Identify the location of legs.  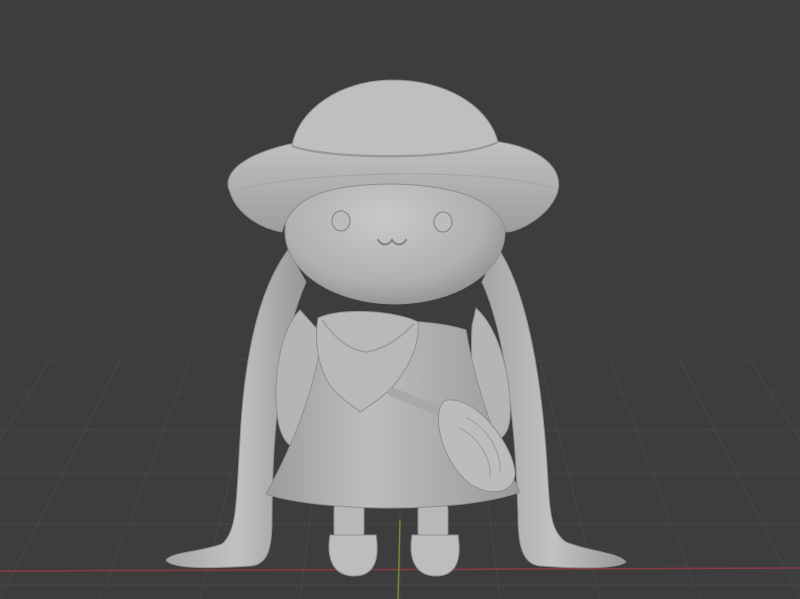
(394, 538).